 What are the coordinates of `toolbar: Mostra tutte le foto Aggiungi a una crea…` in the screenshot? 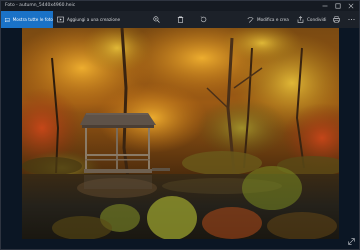 It's located at (180, 19).